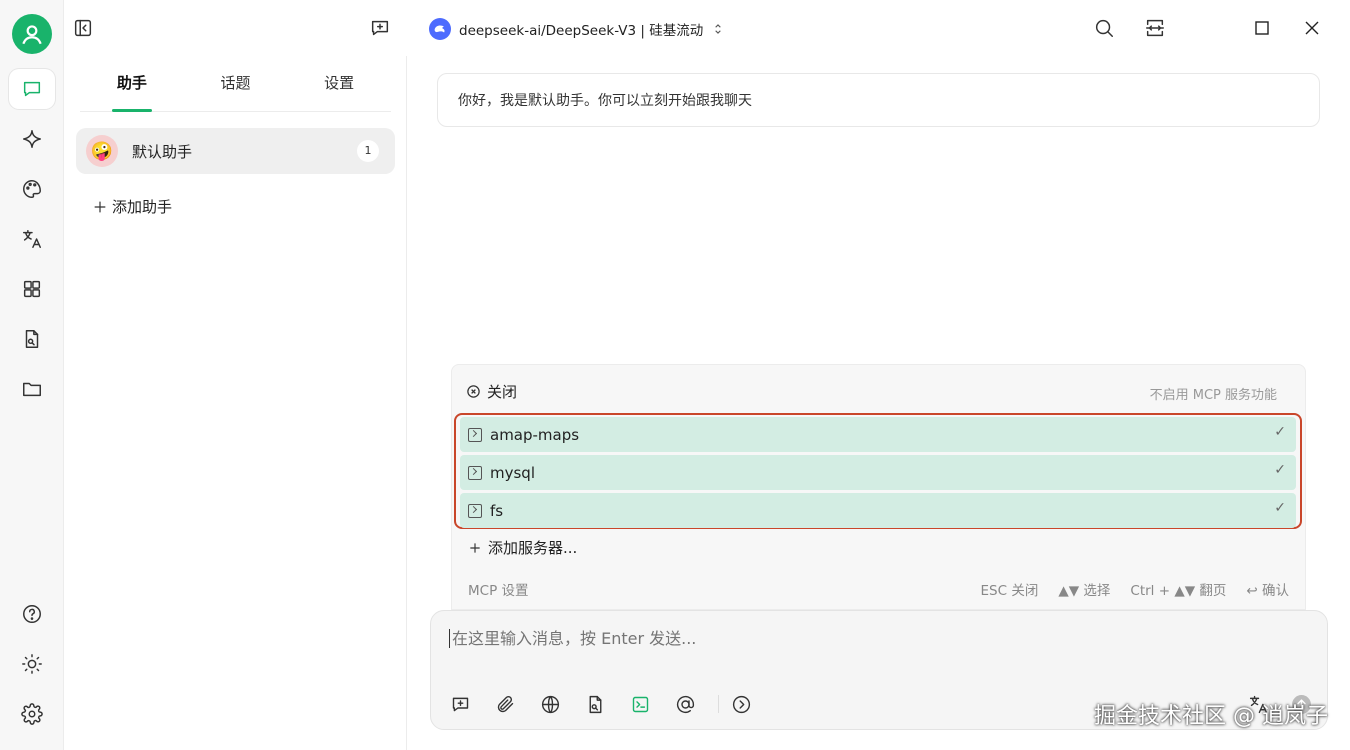 The image size is (1350, 750). Describe the element at coordinates (1213, 395) in the screenshot. I see `mcp-close-hint: 不启用 MCP 服务功能` at that location.